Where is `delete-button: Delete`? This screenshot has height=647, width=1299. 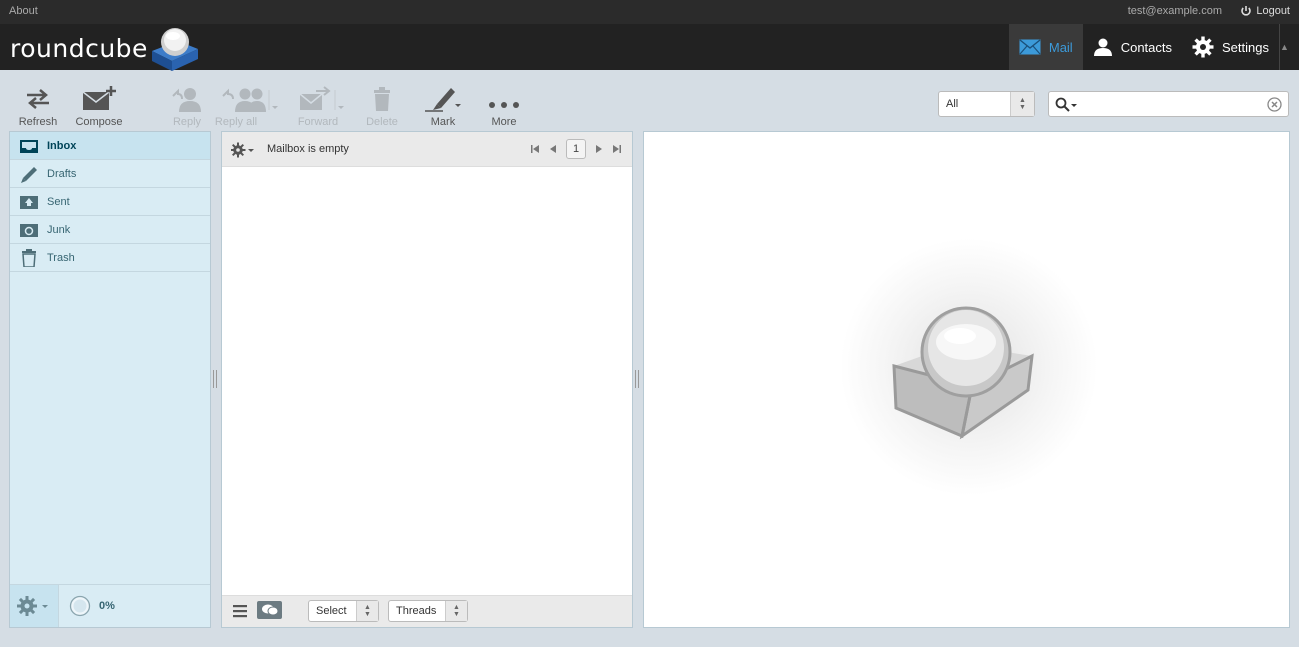
delete-button: Delete is located at coordinates (382, 105).